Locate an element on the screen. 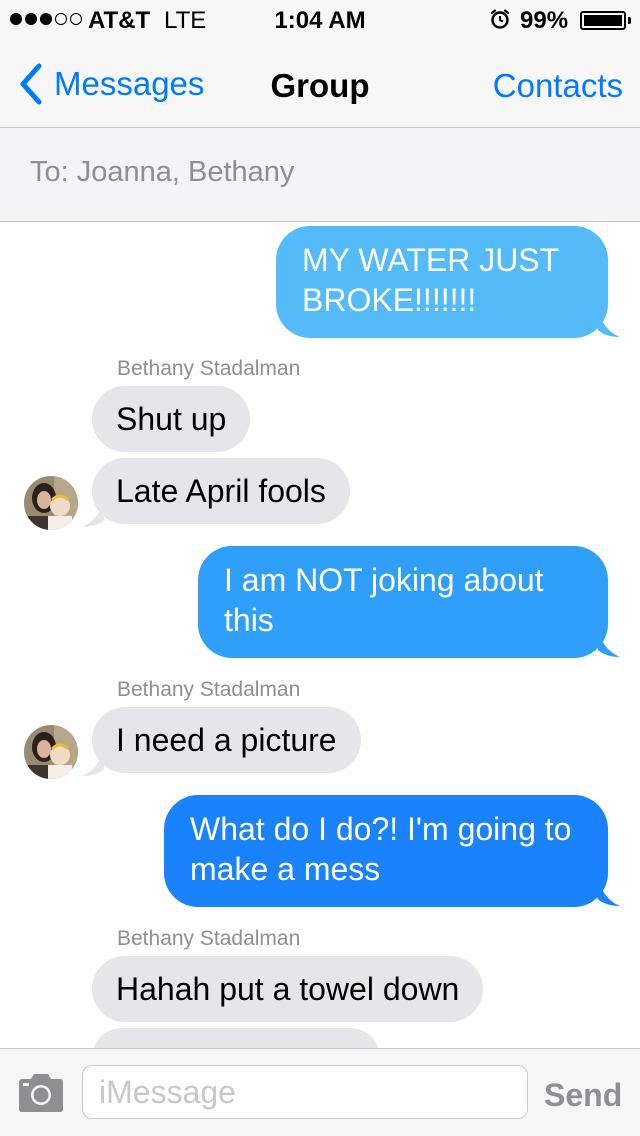 Image resolution: width=640 pixels, height=1136 pixels. incoming-message-partial is located at coordinates (236, 1038).